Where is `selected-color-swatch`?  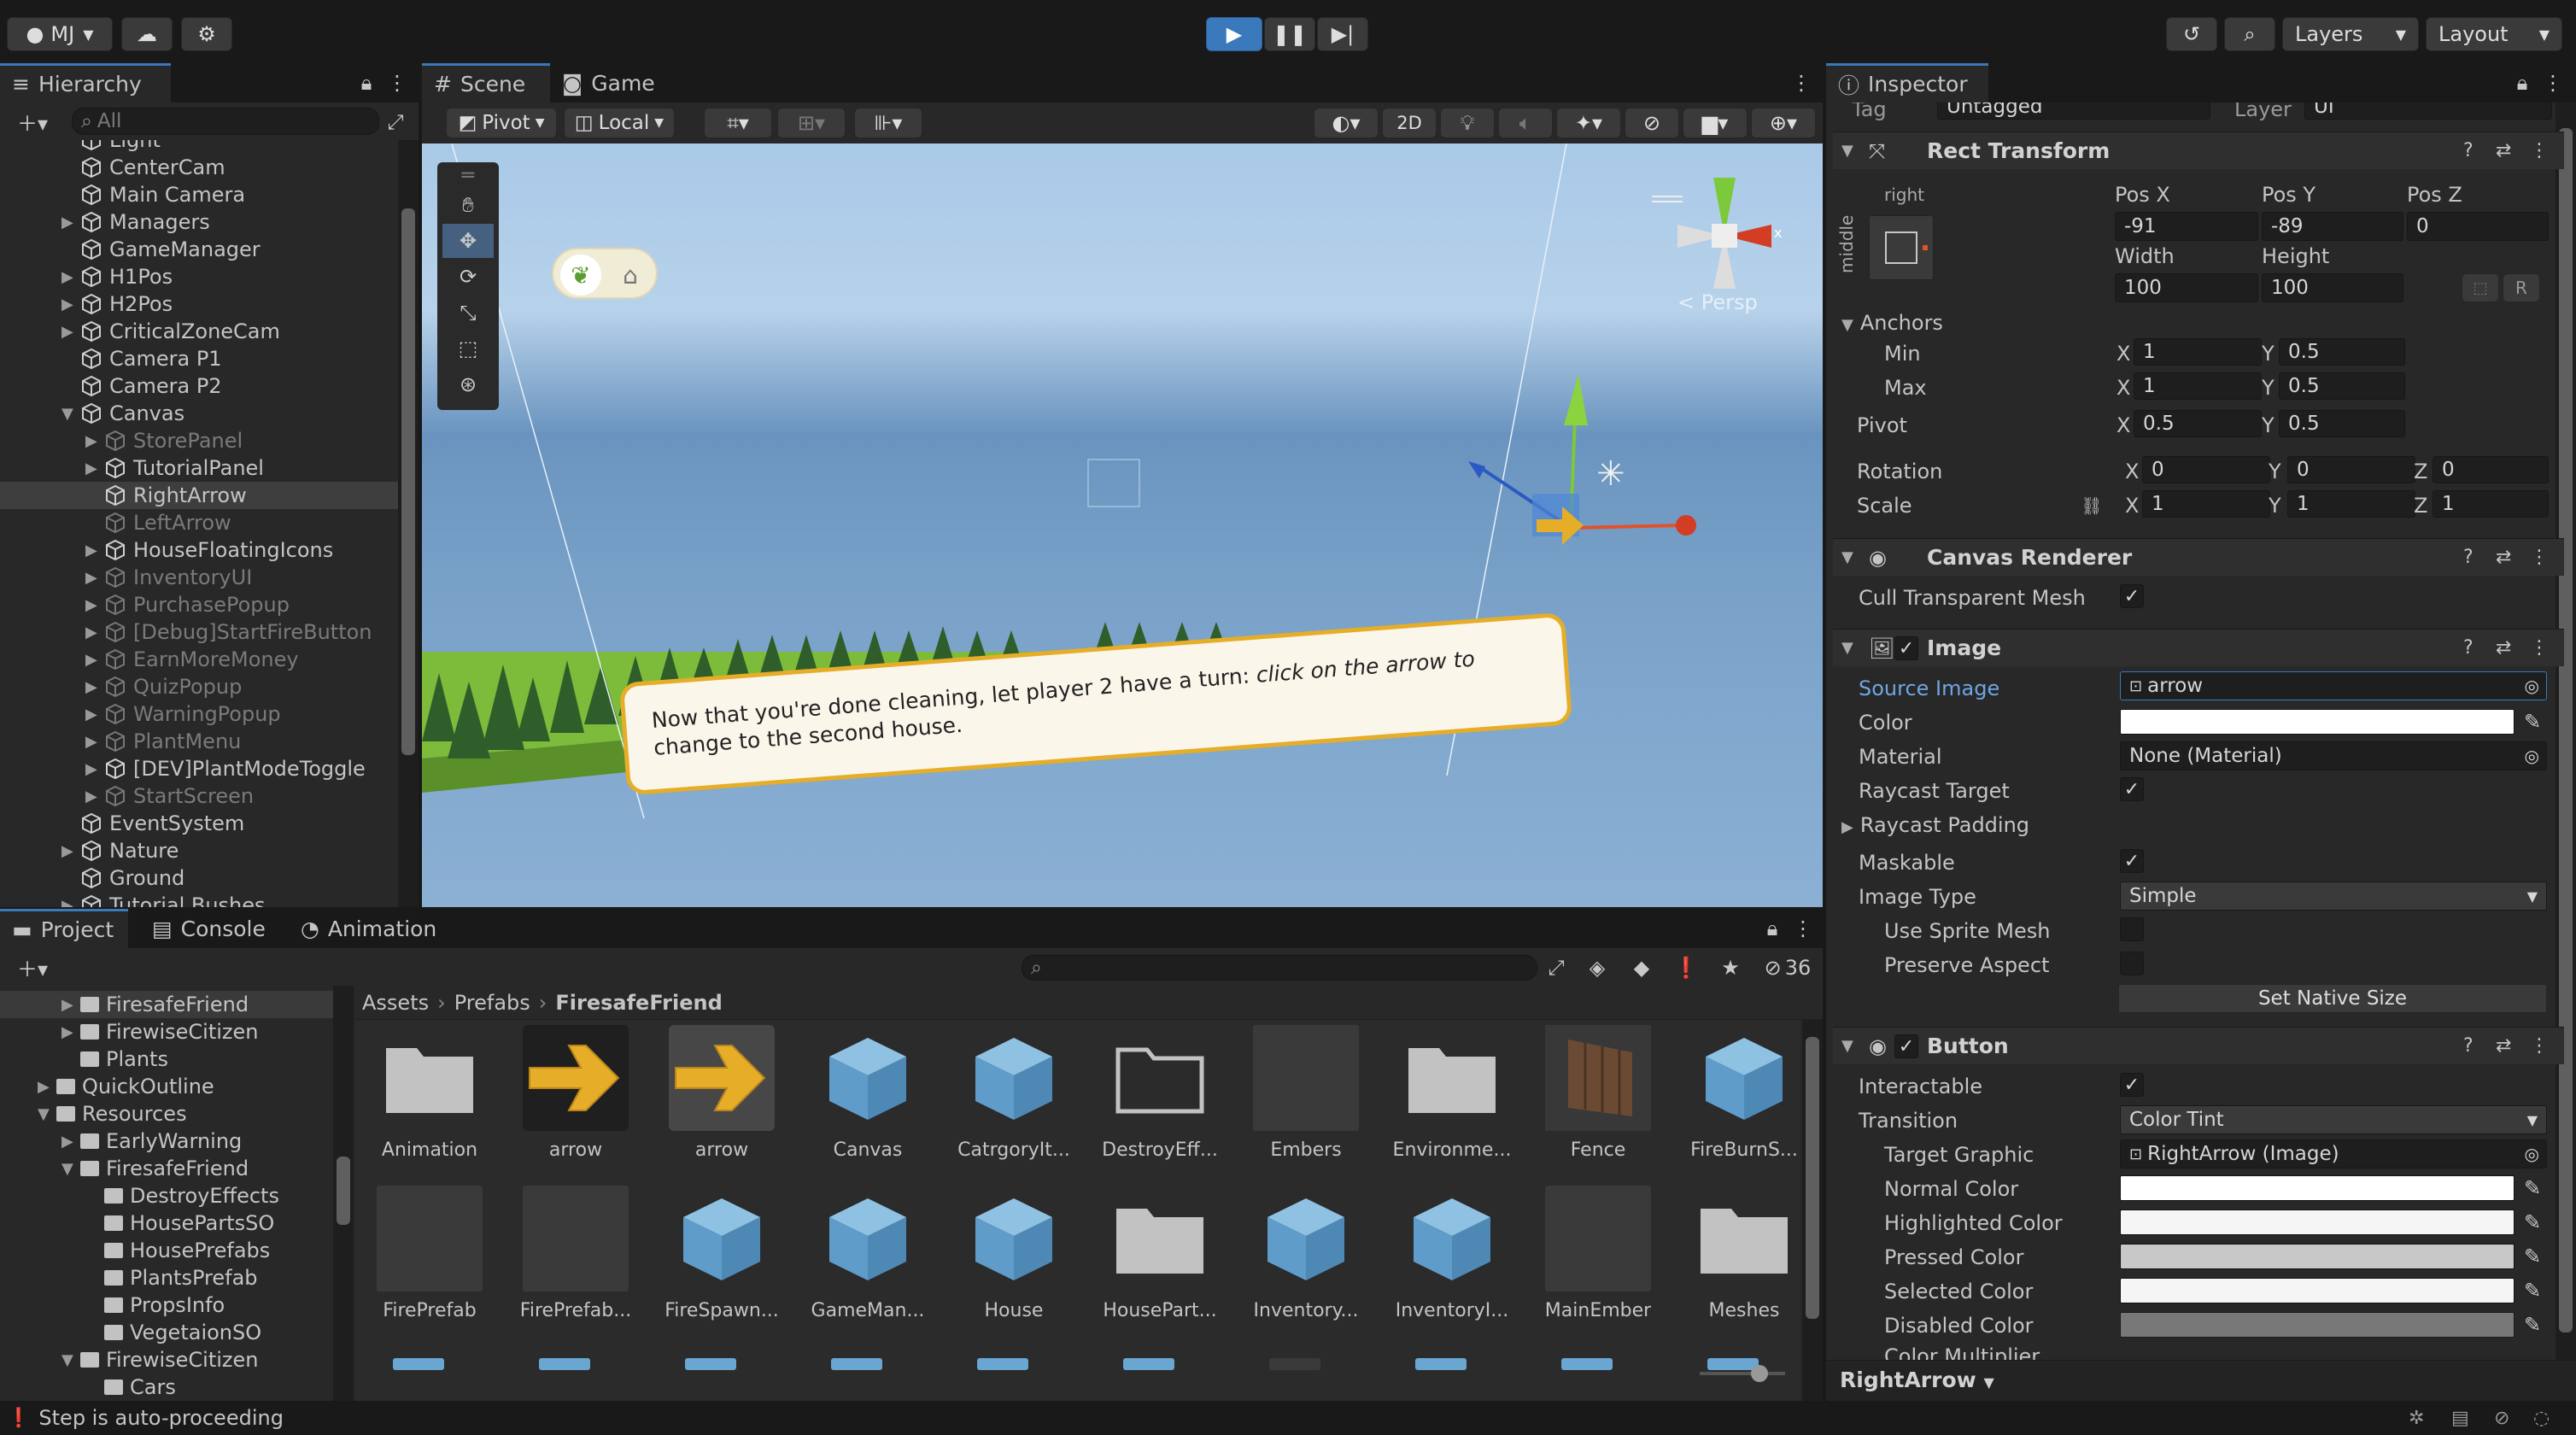 selected-color-swatch is located at coordinates (2317, 1290).